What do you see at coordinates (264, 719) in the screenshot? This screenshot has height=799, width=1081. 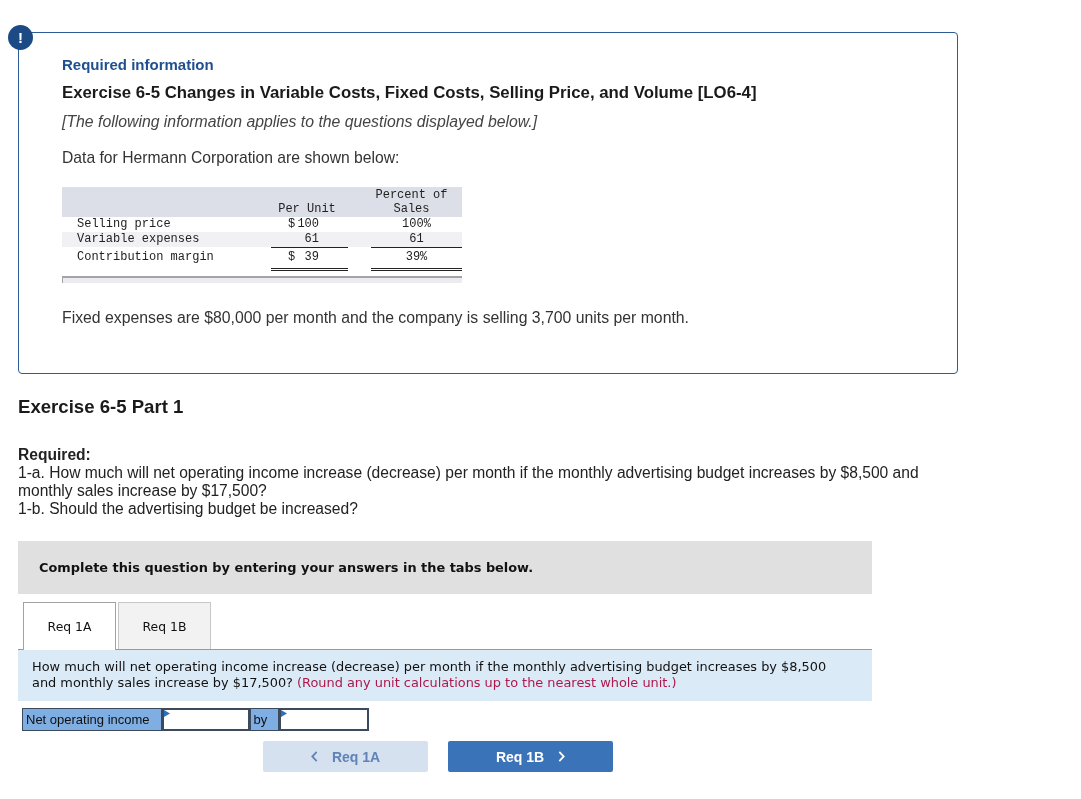 I see `answer-label: by` at bounding box center [264, 719].